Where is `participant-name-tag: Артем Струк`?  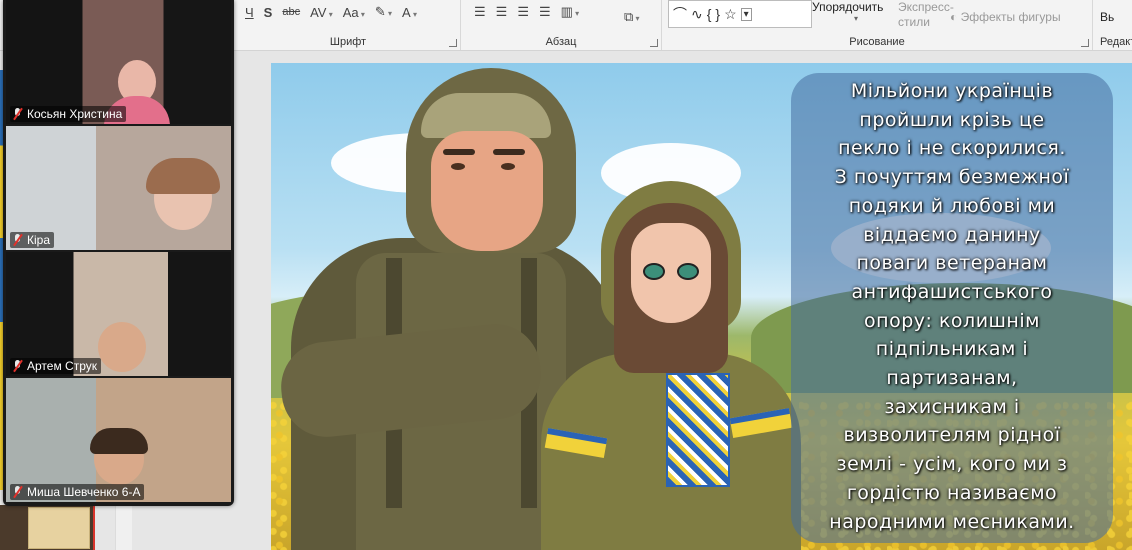 participant-name-tag: Артем Струк is located at coordinates (55, 366).